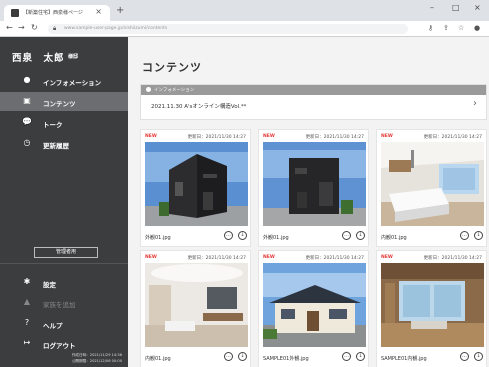 This screenshot has height=367, width=489. I want to click on image-icon: ▣, so click(27, 100).